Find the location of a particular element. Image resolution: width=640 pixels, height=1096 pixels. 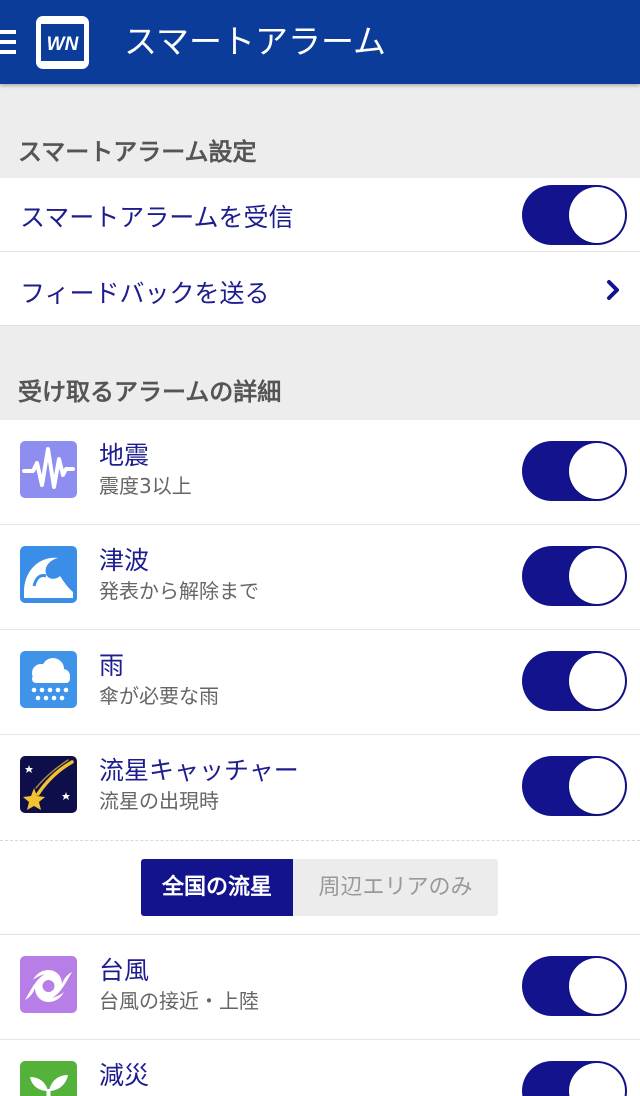

section-header-settings: スマートアラーム設定 is located at coordinates (320, 131).